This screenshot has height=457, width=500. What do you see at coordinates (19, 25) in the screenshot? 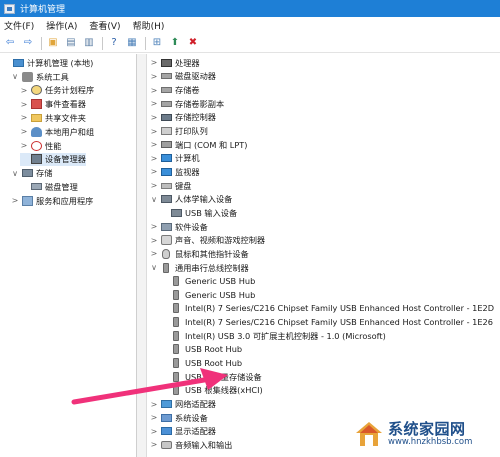
I see `menu-file: 文件(F)` at bounding box center [19, 25].